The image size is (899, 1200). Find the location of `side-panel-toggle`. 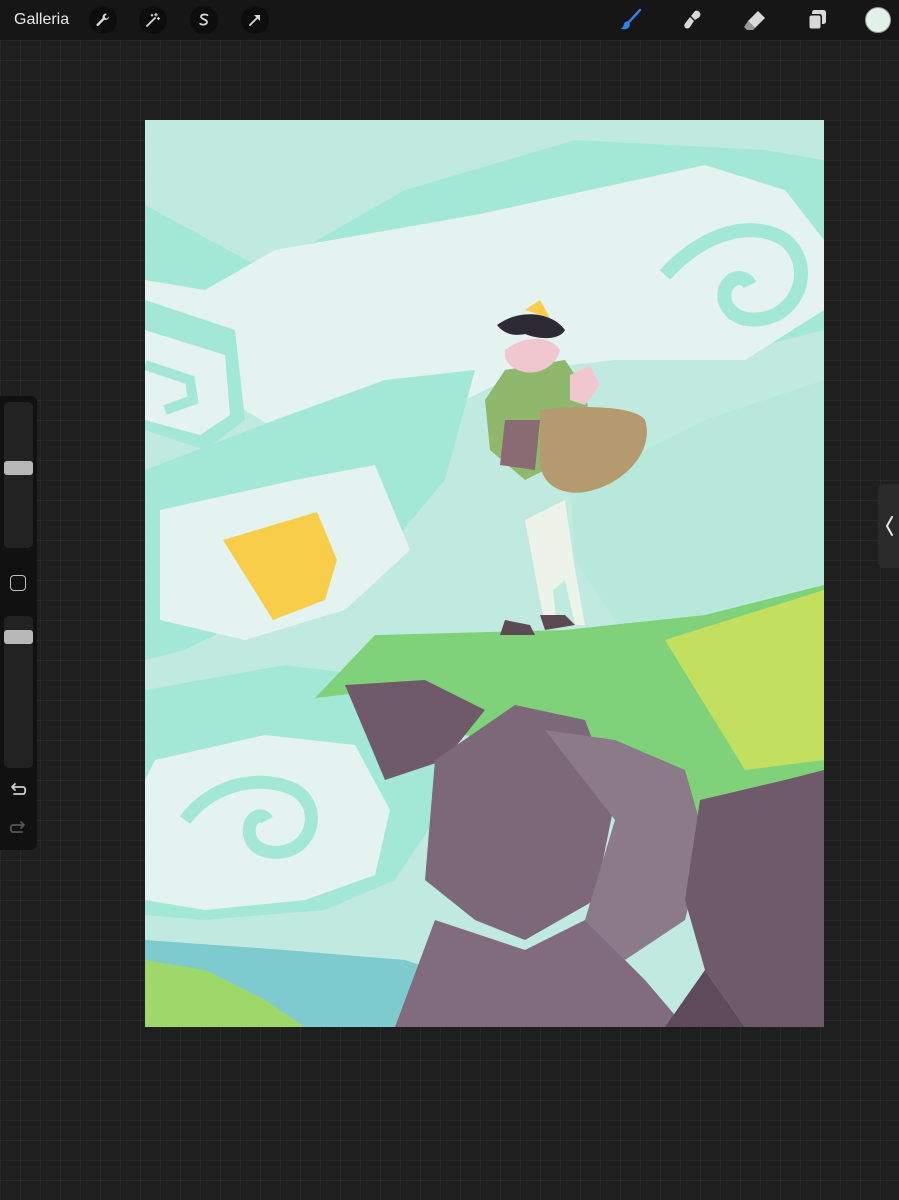

side-panel-toggle is located at coordinates (888, 526).